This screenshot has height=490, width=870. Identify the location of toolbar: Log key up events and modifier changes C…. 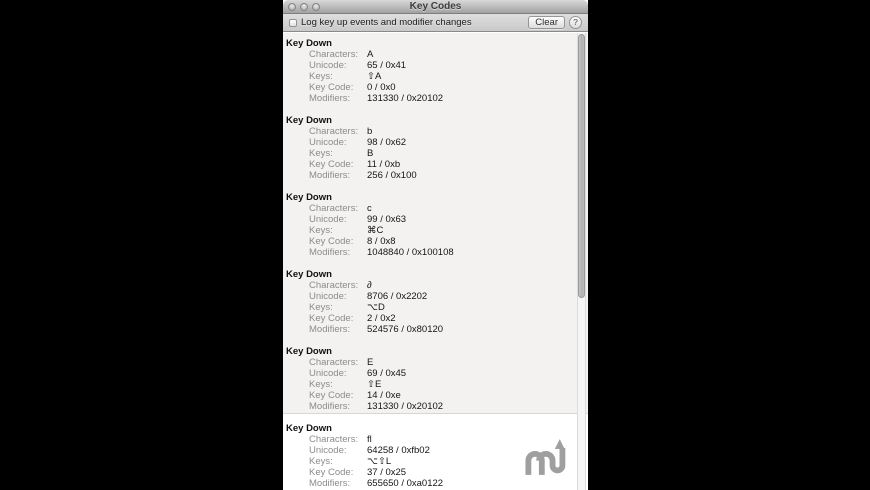
(435, 23).